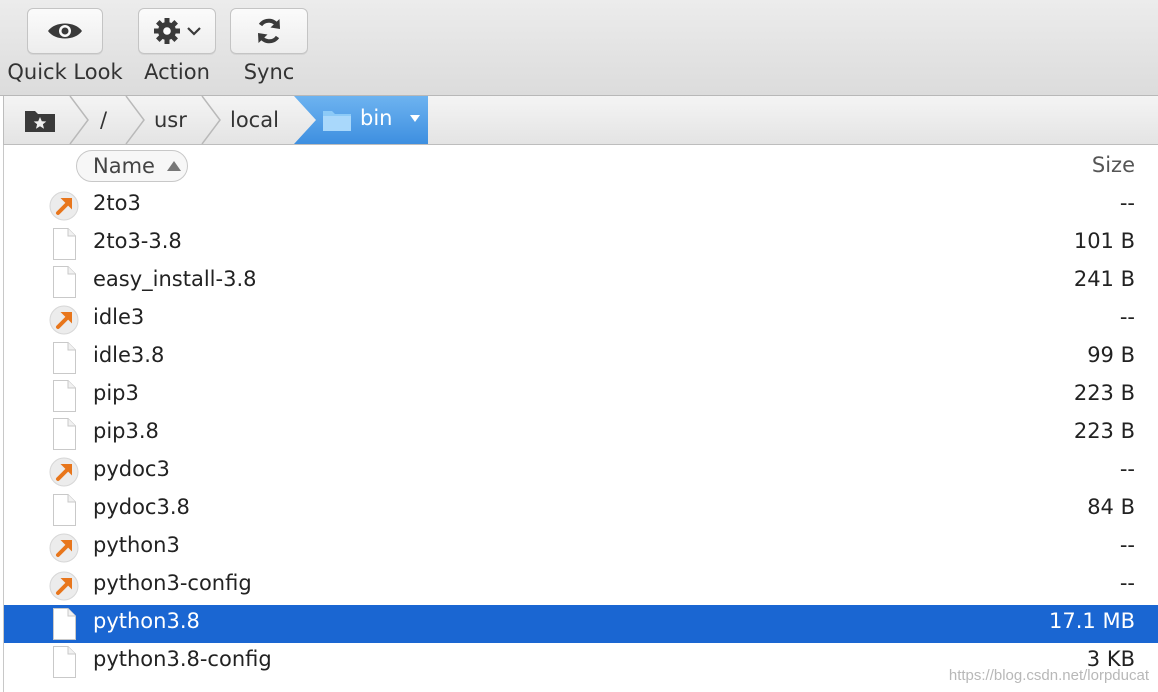 This screenshot has height=692, width=1158. I want to click on favorites-folder-icon, so click(40, 121).